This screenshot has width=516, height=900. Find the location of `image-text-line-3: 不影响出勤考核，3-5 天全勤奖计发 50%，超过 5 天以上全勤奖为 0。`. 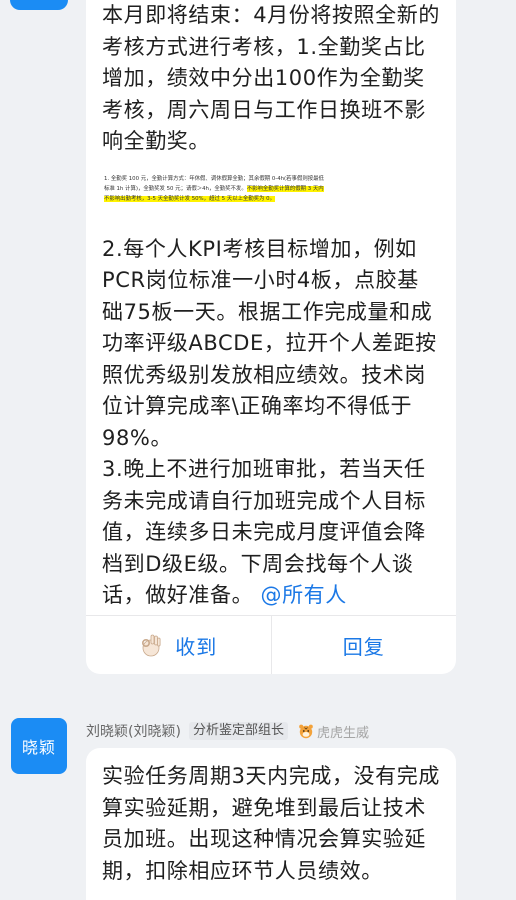

image-text-line-3: 不影响出勤考核，3-5 天全勤奖计发 50%，超过 5 天以上全勤奖为 0。 is located at coordinates (269, 199).